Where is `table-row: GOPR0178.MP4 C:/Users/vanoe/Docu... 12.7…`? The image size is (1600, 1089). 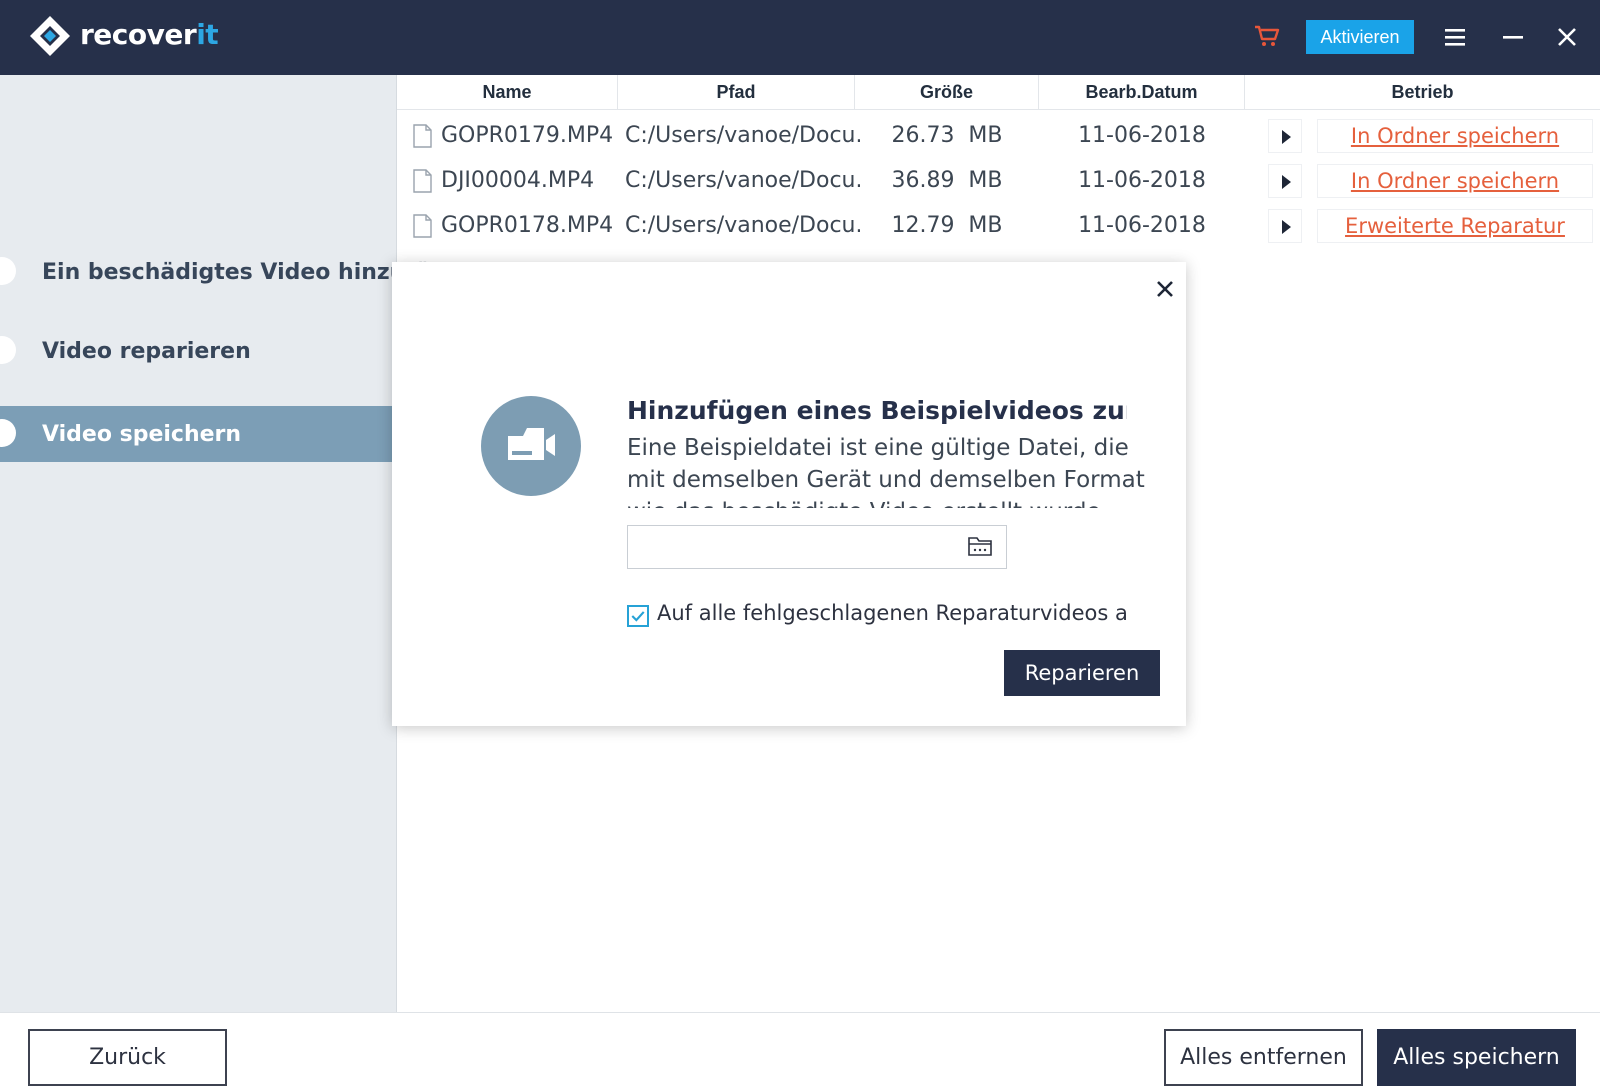 table-row: GOPR0178.MP4 C:/Users/vanoe/Docu... 12.7… is located at coordinates (998, 225).